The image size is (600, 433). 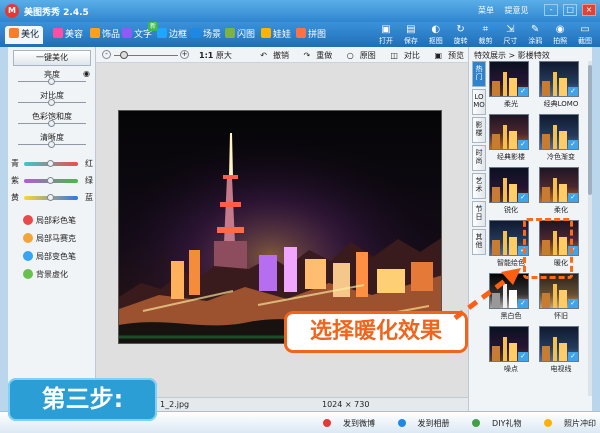 What do you see at coordinates (479, 214) in the screenshot?
I see `tab-festival: 节日` at bounding box center [479, 214].